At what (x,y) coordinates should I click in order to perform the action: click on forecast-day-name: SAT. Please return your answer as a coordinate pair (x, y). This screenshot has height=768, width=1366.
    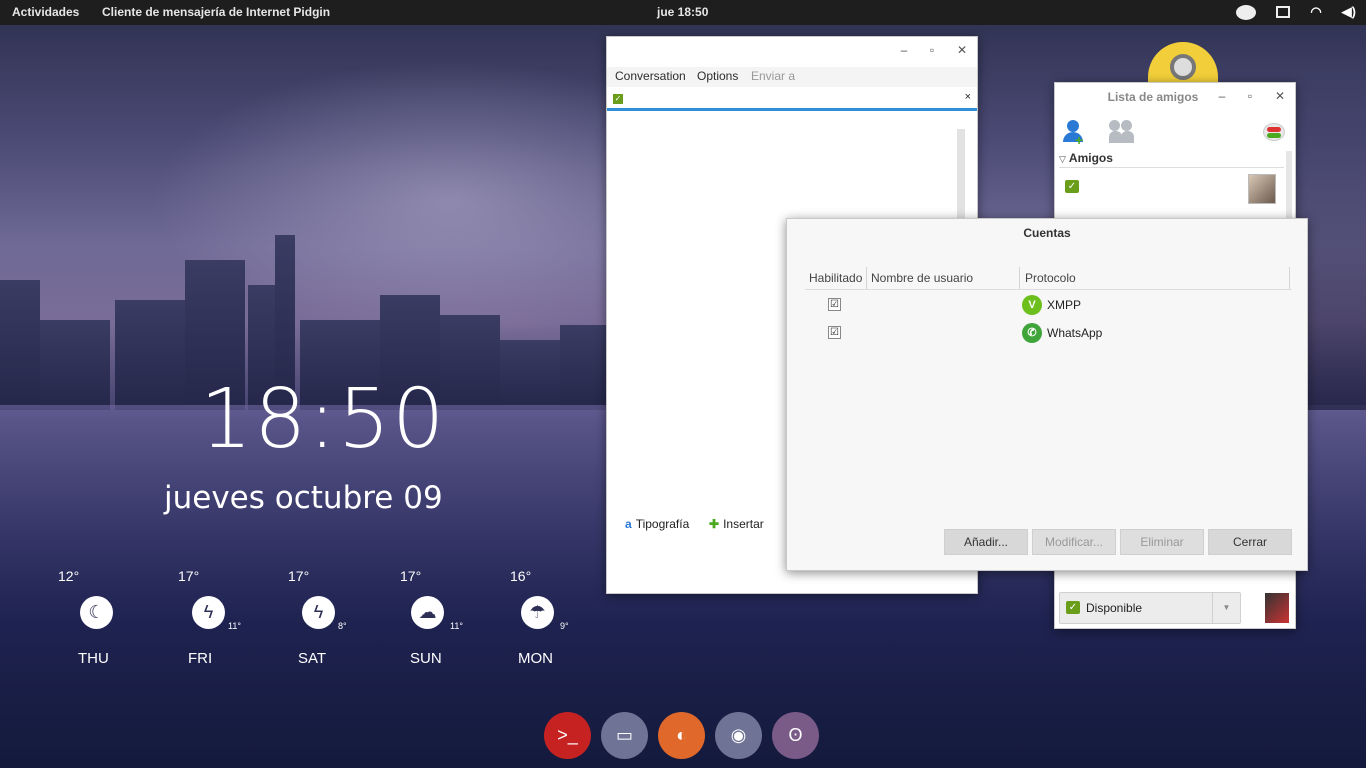
    Looking at the image, I should click on (312, 658).